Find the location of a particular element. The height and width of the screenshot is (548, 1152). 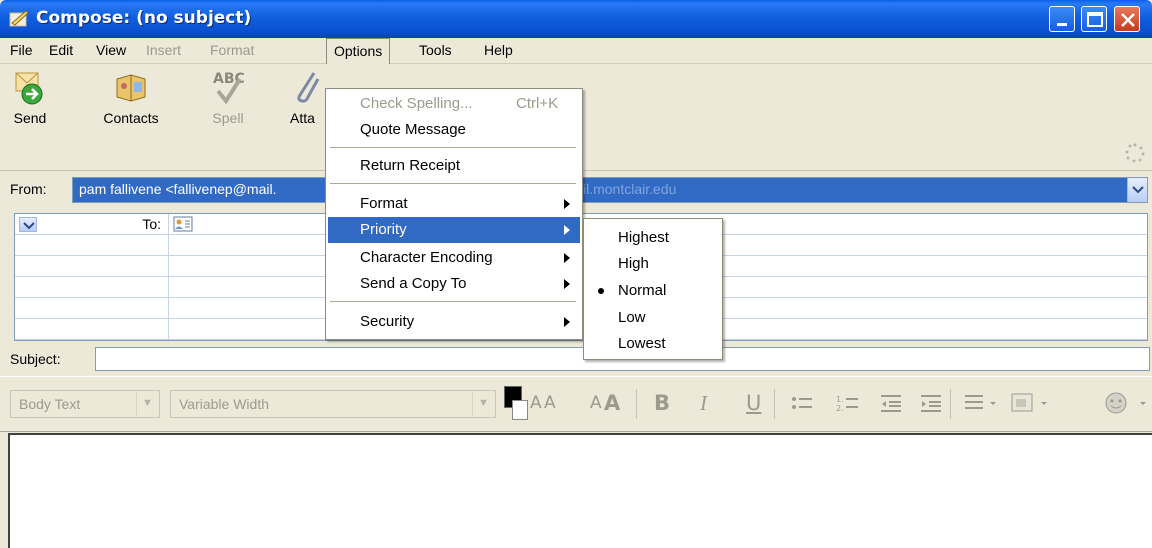

svg-text: 2. is located at coordinates (840, 408).